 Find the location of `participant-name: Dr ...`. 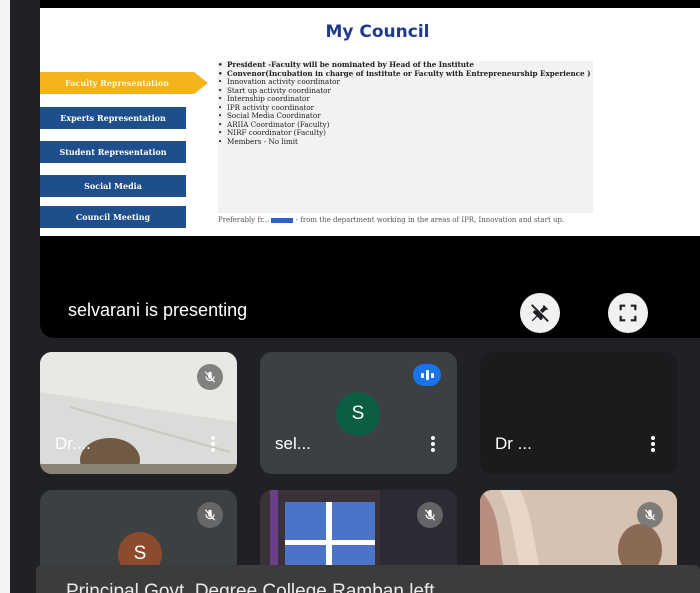

participant-name: Dr ... is located at coordinates (513, 443).